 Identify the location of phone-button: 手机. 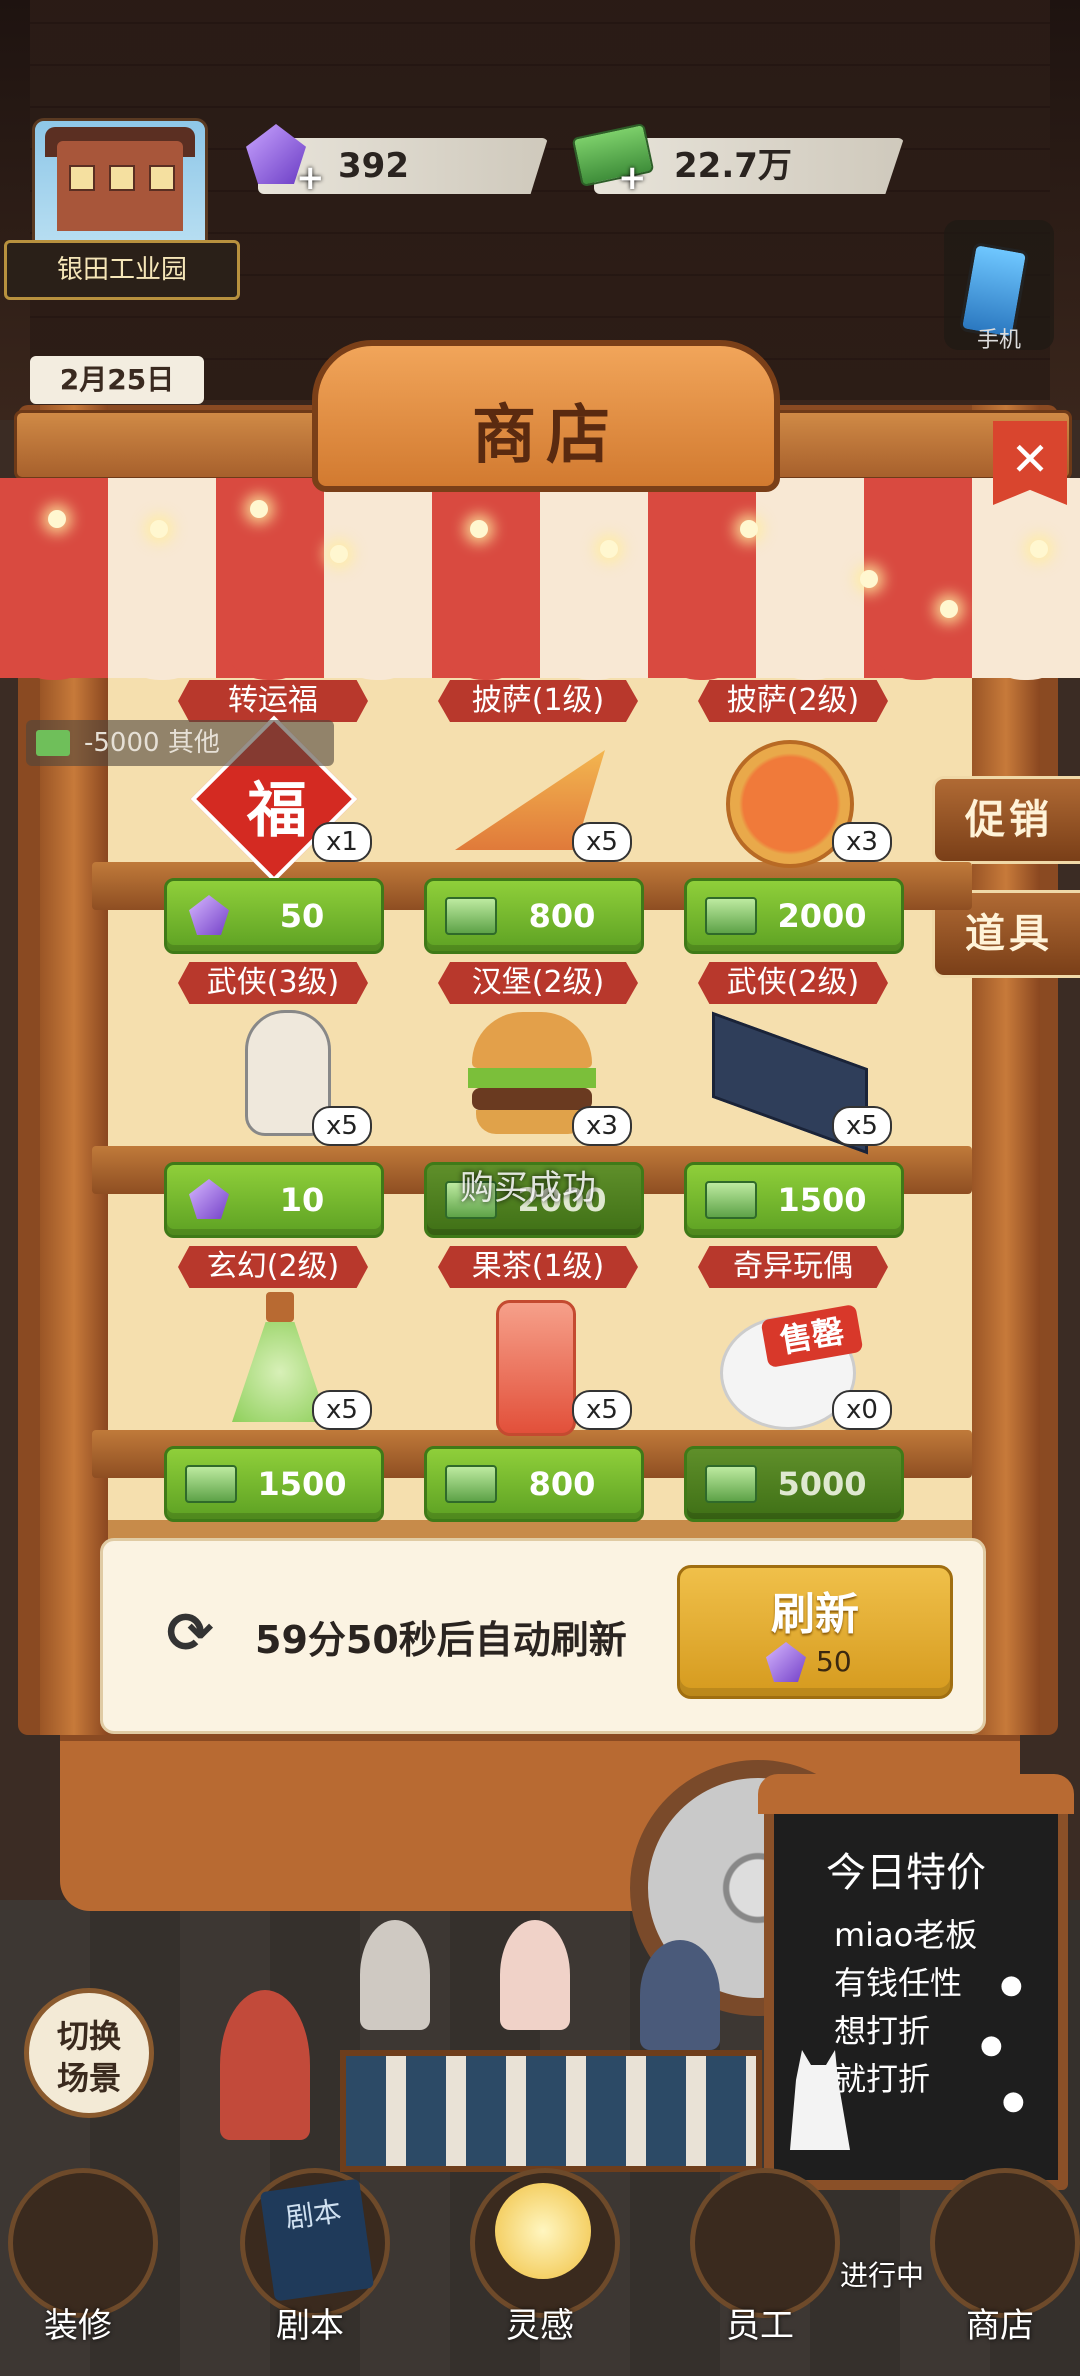
(999, 286).